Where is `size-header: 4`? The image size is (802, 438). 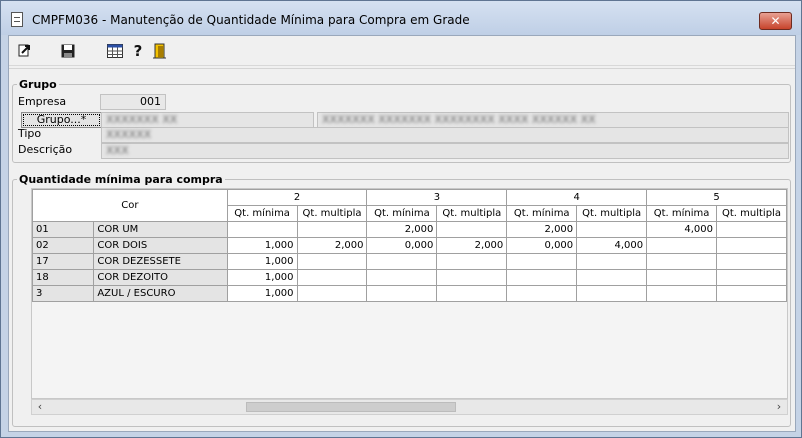 size-header: 4 is located at coordinates (577, 197).